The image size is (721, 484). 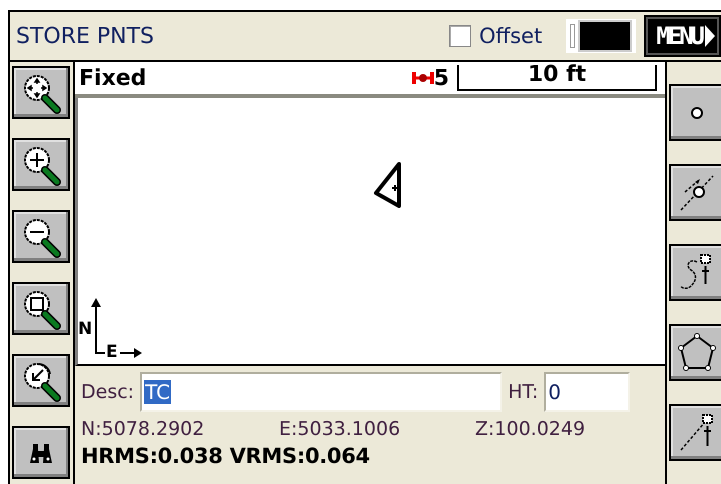 What do you see at coordinates (98, 326) in the screenshot?
I see `north-arrow-icon` at bounding box center [98, 326].